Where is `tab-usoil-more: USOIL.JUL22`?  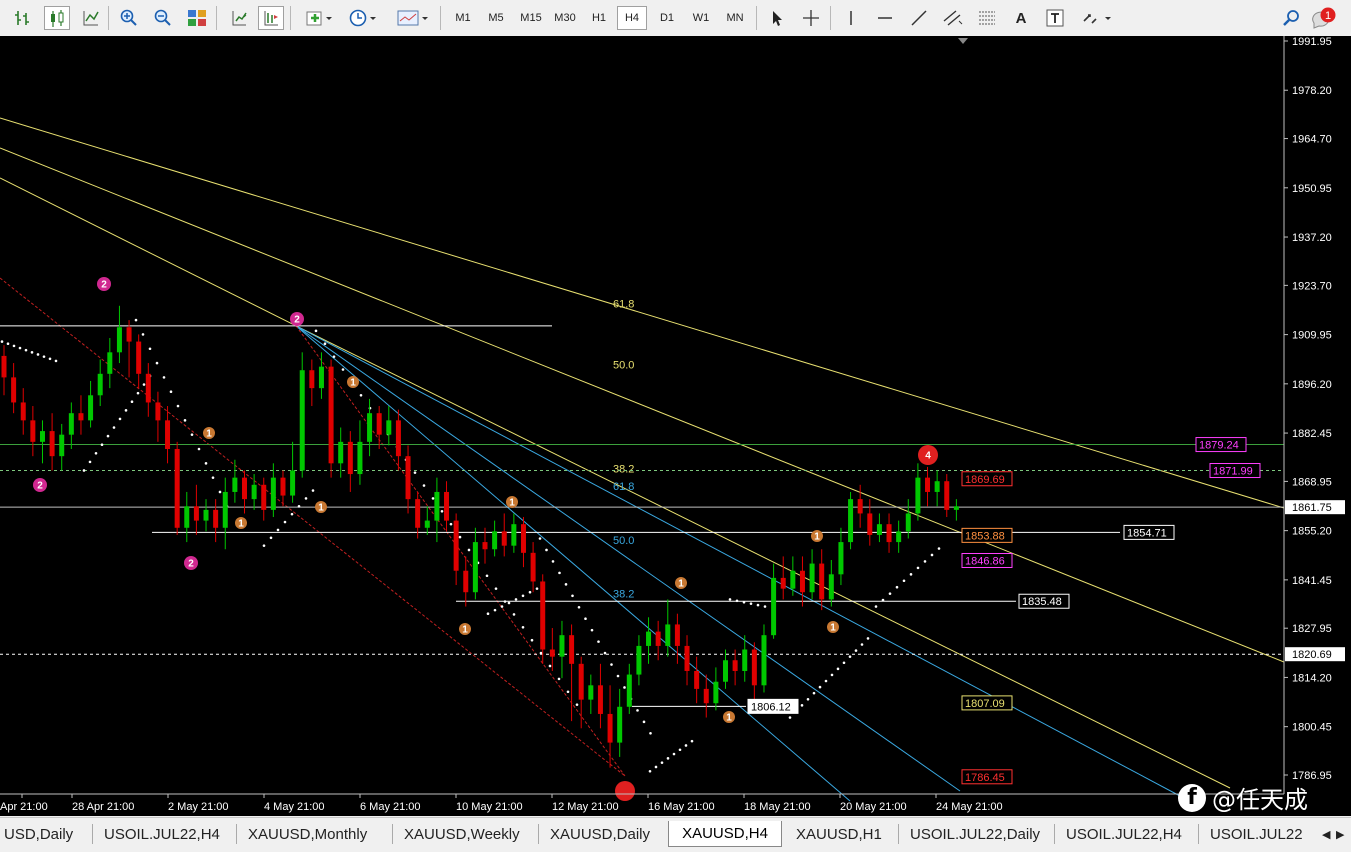 tab-usoil-more: USOIL.JUL22 is located at coordinates (1256, 834).